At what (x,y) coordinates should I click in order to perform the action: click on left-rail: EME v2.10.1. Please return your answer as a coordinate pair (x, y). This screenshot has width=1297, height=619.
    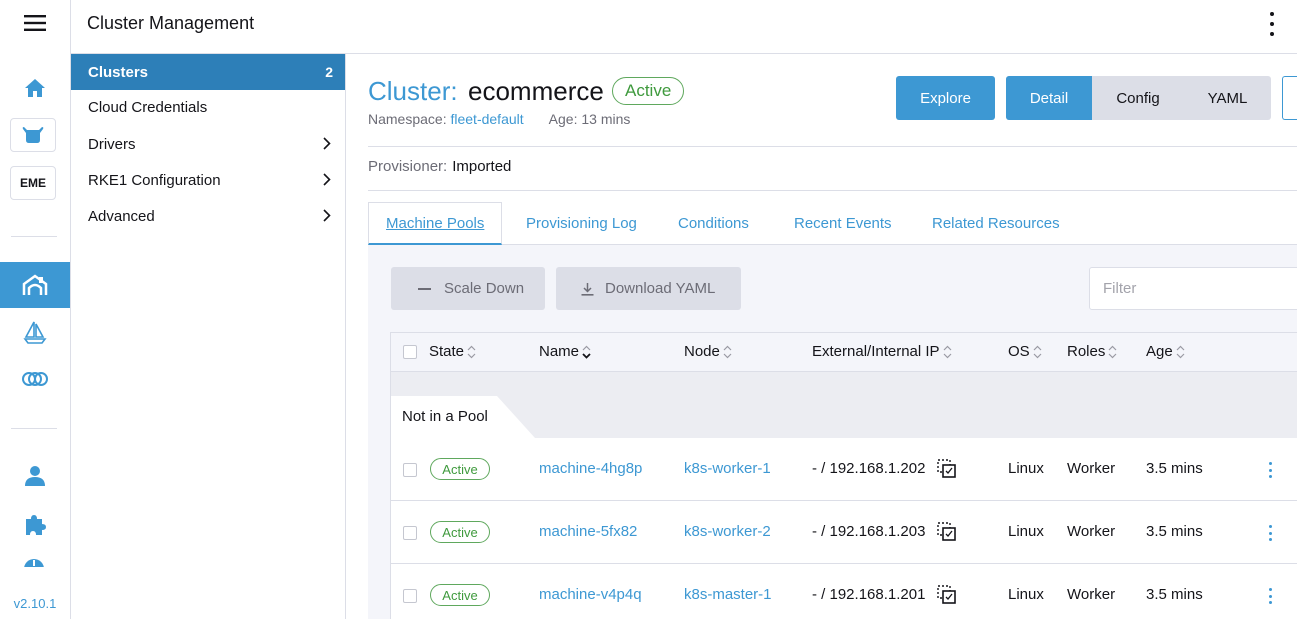
    Looking at the image, I should click on (35, 309).